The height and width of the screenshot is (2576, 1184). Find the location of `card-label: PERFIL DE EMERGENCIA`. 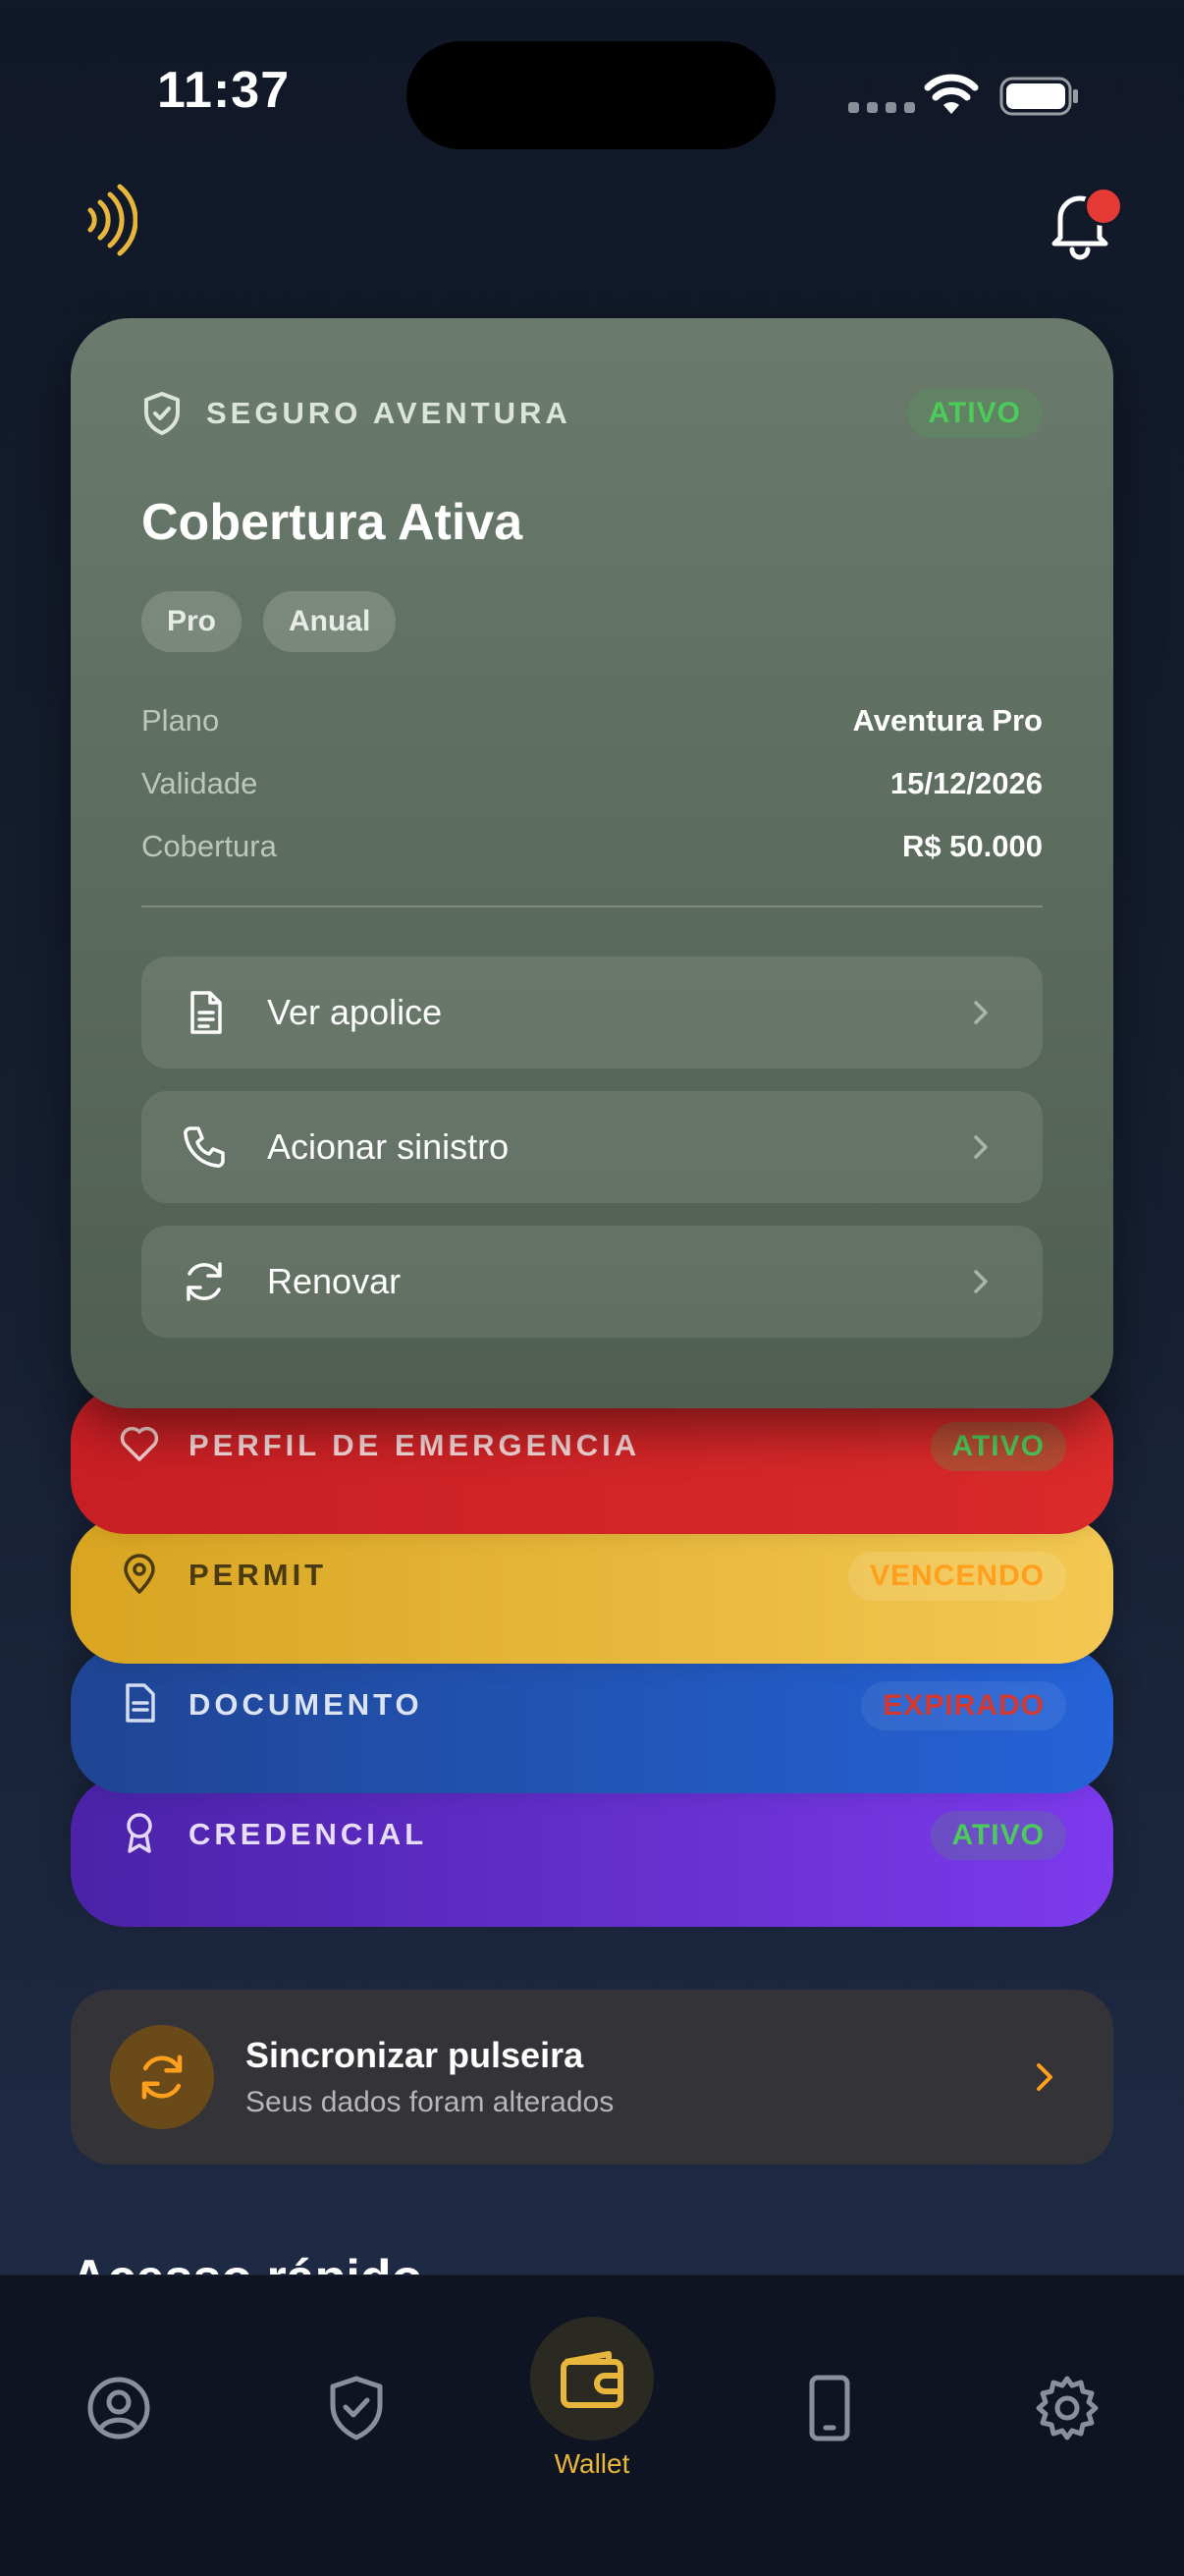

card-label: PERFIL DE EMERGENCIA is located at coordinates (414, 1445).